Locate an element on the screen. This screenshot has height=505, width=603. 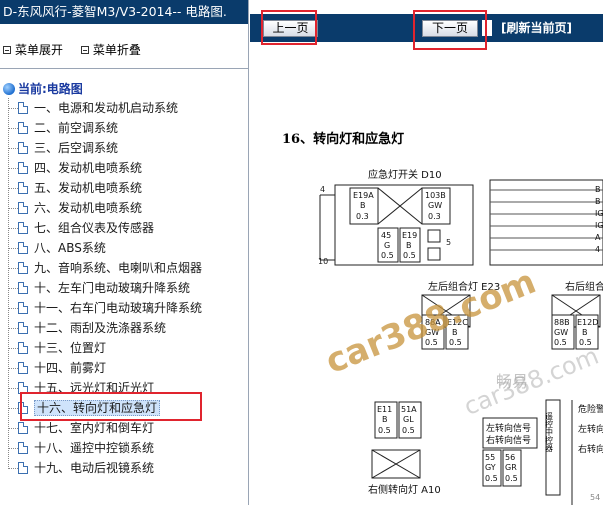
right-turn-label: 右侧转向灯 A10 is located at coordinates (404, 489).